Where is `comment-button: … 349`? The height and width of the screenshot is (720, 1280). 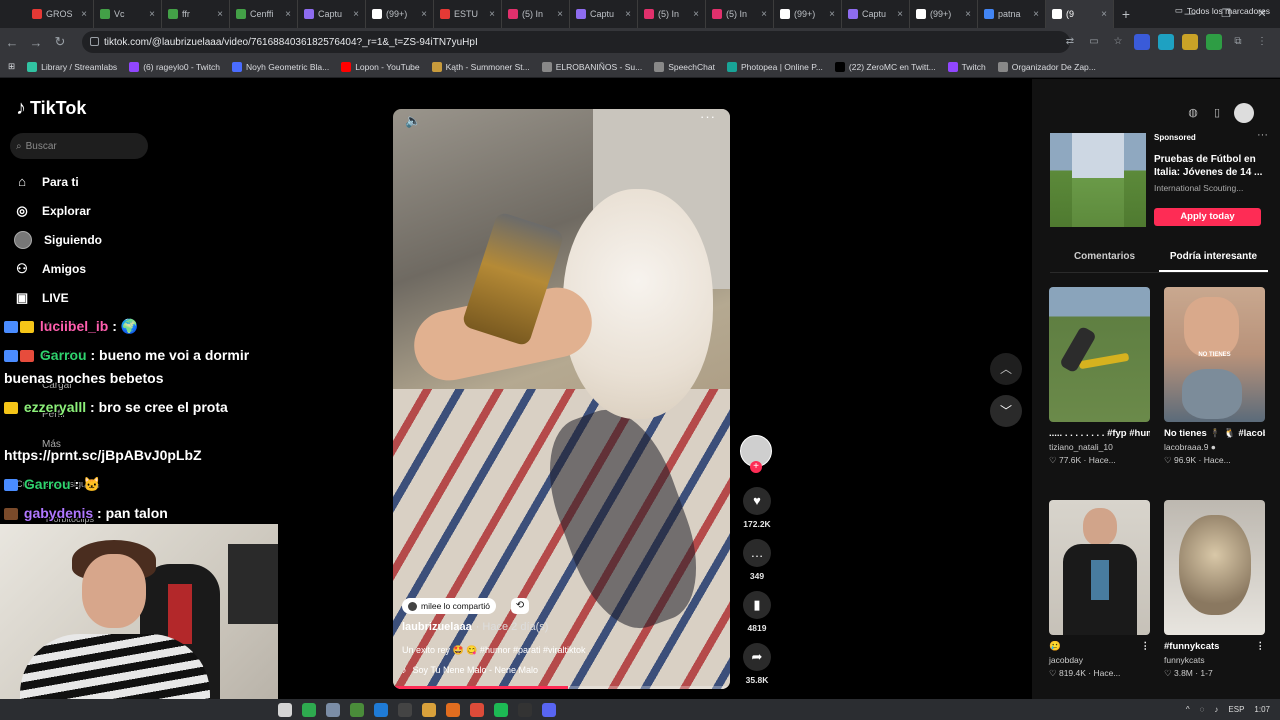 comment-button: … 349 is located at coordinates (757, 560).